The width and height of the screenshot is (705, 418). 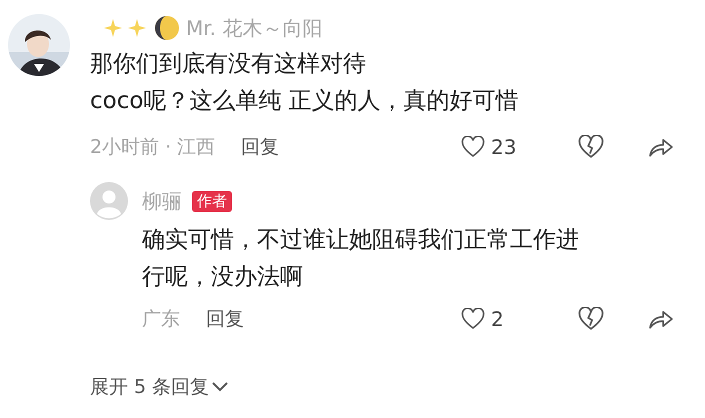 What do you see at coordinates (220, 387) in the screenshot?
I see `chevron-down-icon` at bounding box center [220, 387].